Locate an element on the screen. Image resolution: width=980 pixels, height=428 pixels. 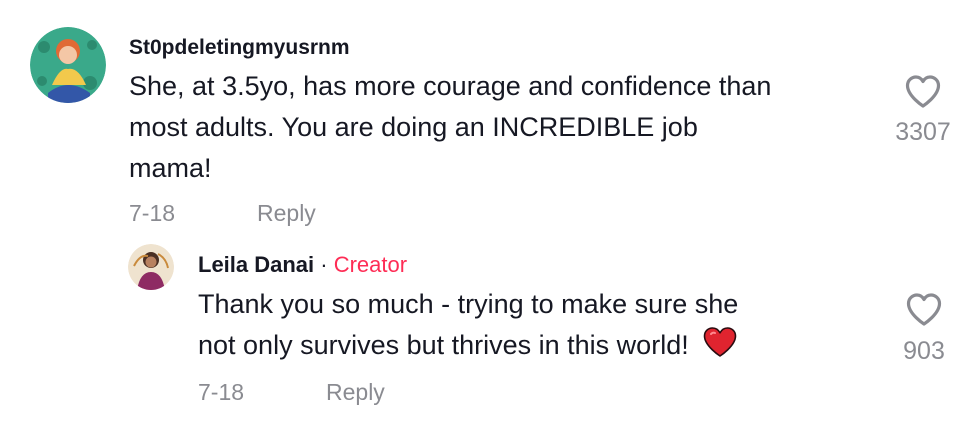
reply-like-count: 903 is located at coordinates (924, 351).